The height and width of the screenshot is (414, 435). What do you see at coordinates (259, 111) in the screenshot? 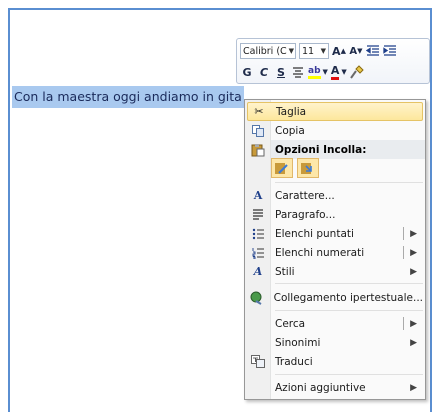
I see `scissors-icon: ✂` at bounding box center [259, 111].